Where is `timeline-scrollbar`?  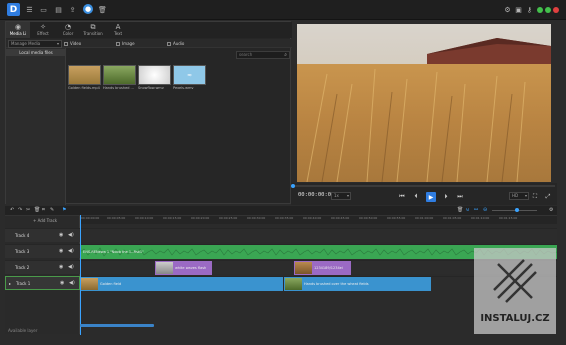
timeline-scrollbar is located at coordinates (117, 325).